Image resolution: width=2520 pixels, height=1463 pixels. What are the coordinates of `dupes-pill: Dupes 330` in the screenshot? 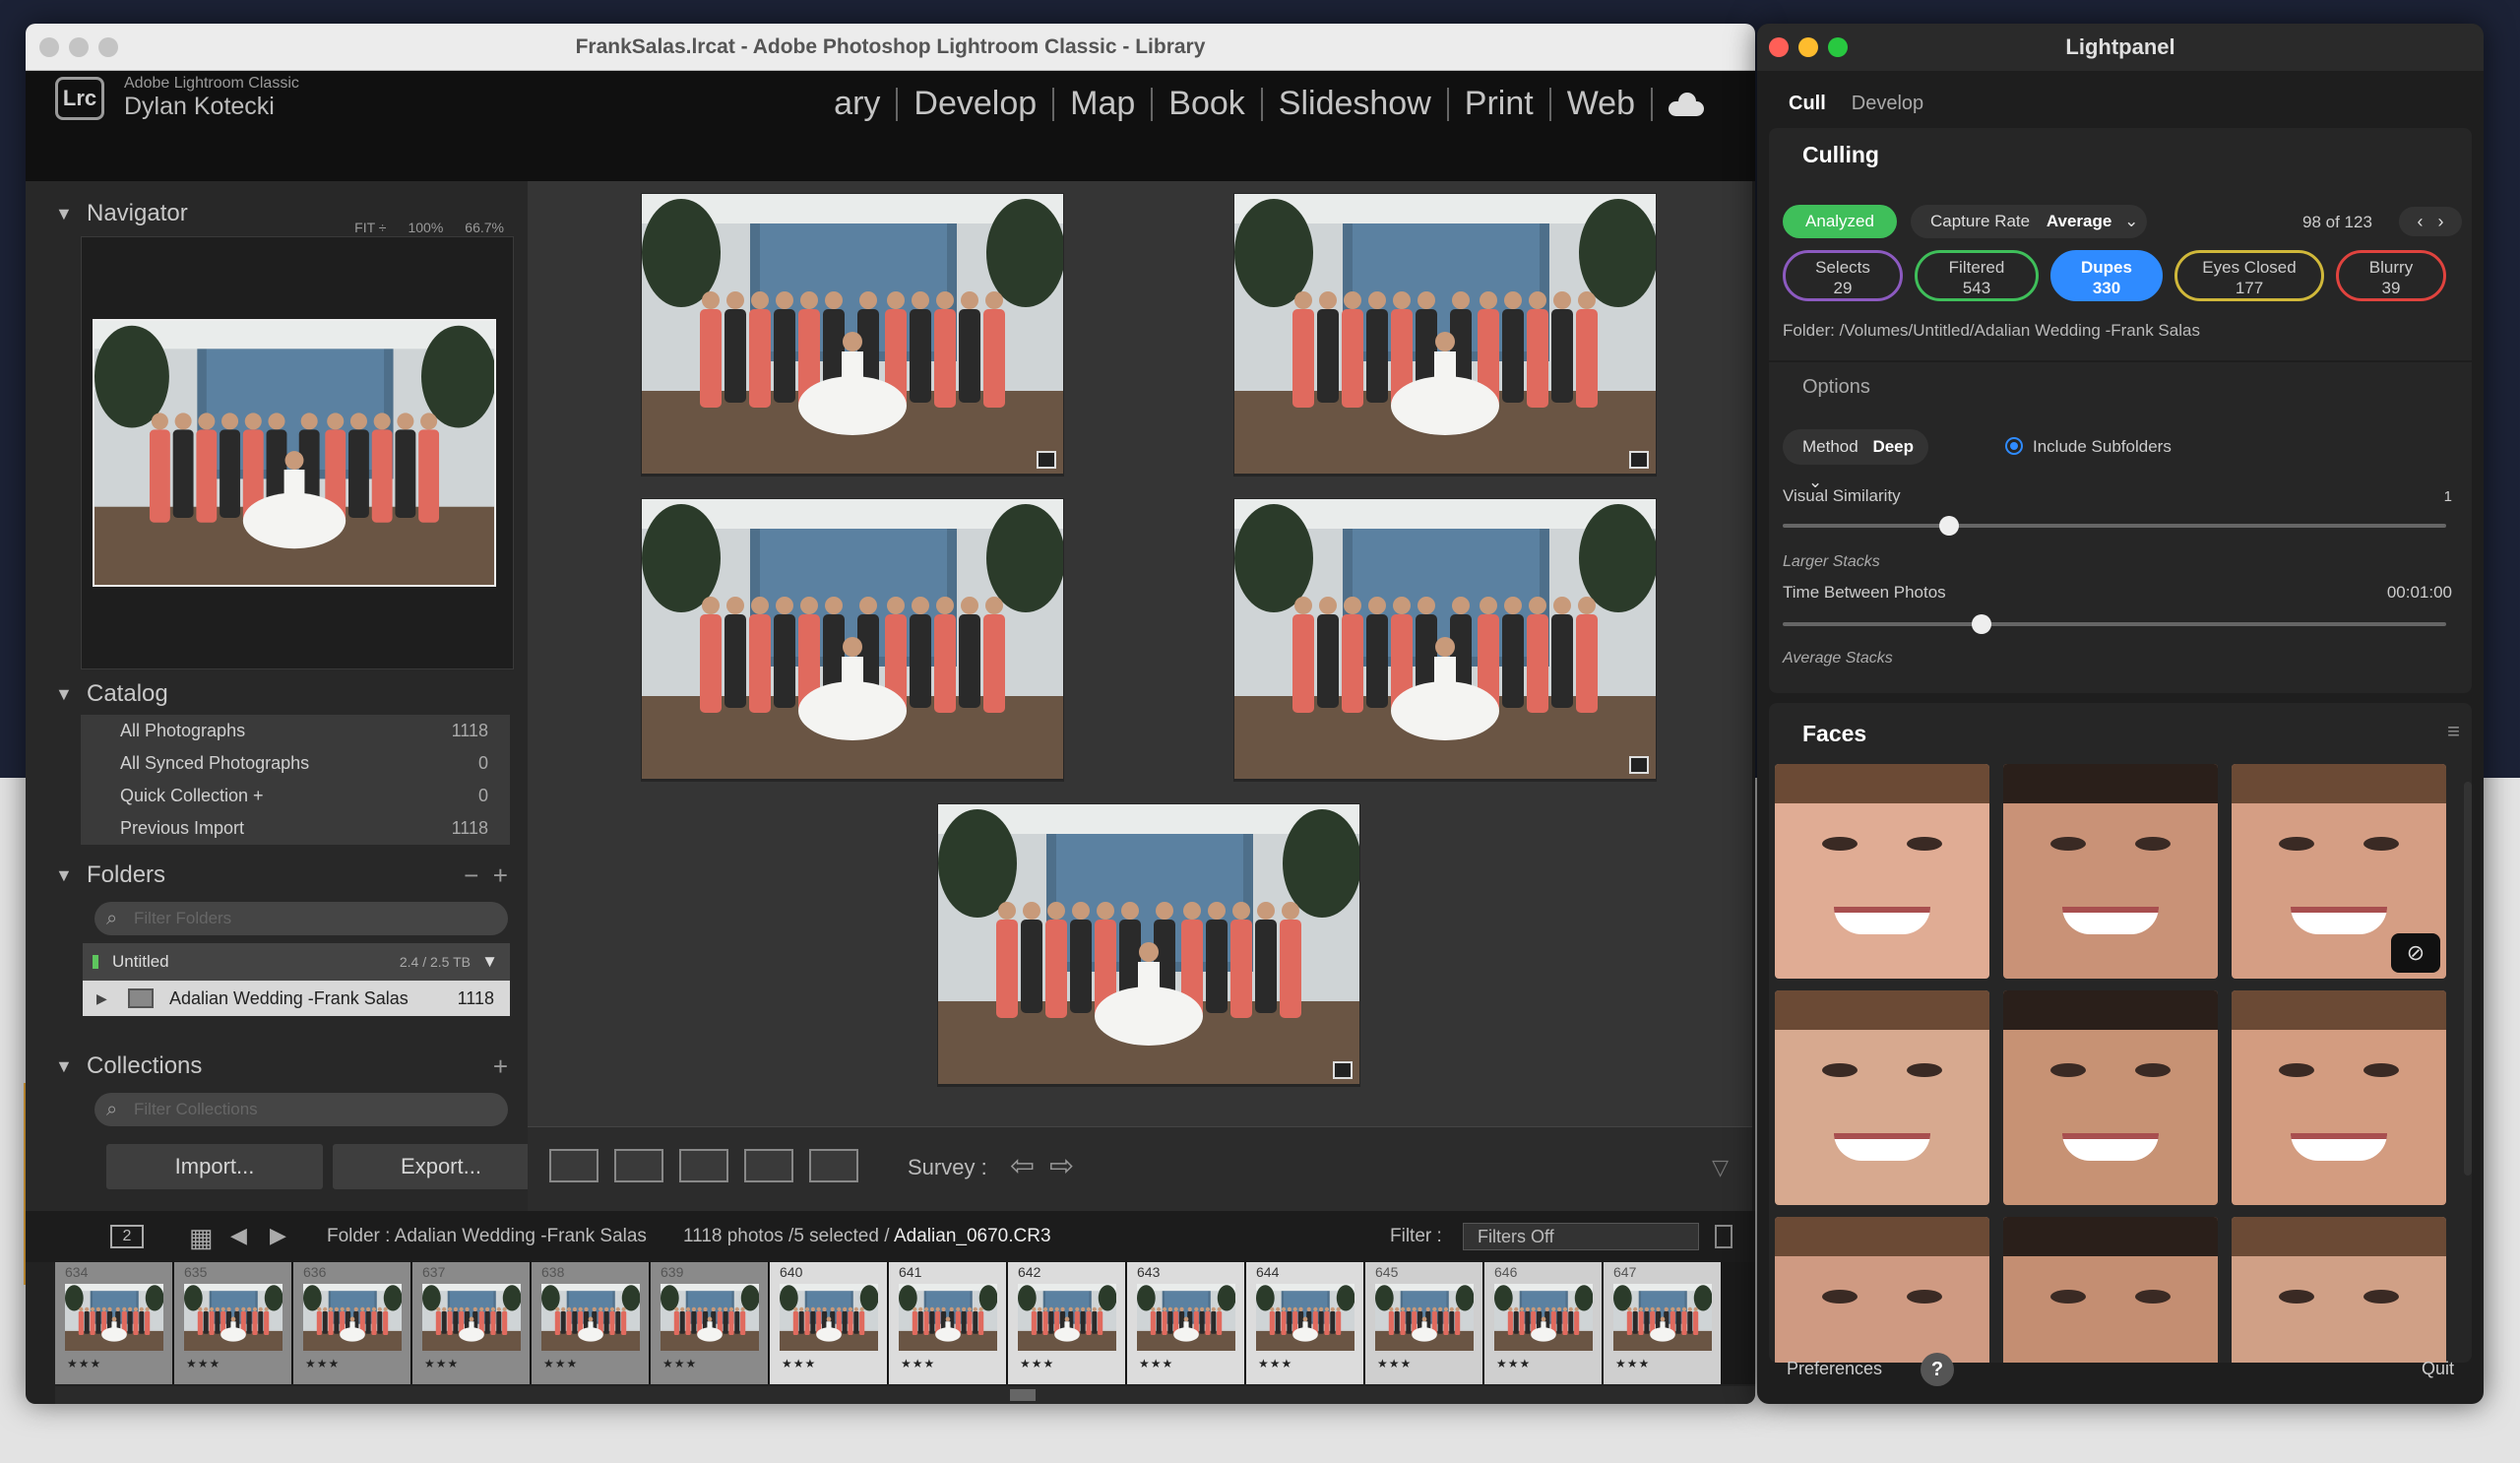 It's located at (2106, 275).